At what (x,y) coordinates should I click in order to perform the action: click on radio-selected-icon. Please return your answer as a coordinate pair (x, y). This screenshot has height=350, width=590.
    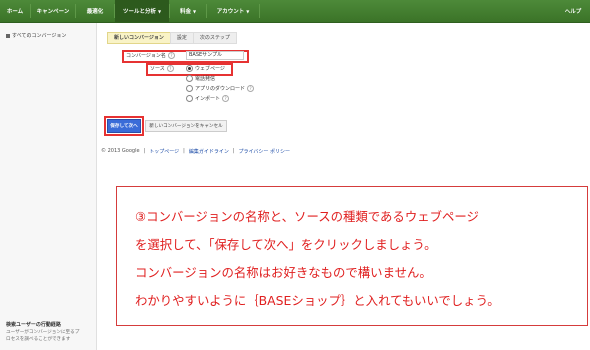
    Looking at the image, I should click on (189, 68).